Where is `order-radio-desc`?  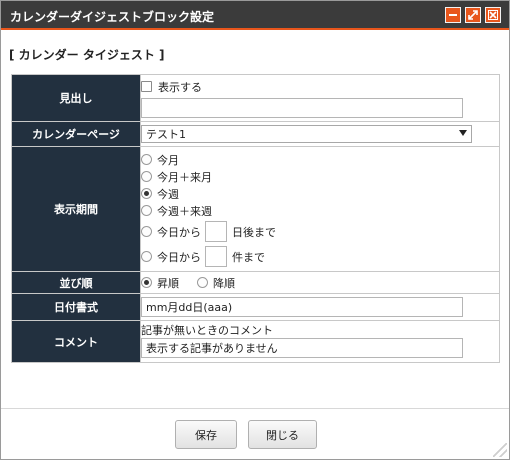 order-radio-desc is located at coordinates (202, 282).